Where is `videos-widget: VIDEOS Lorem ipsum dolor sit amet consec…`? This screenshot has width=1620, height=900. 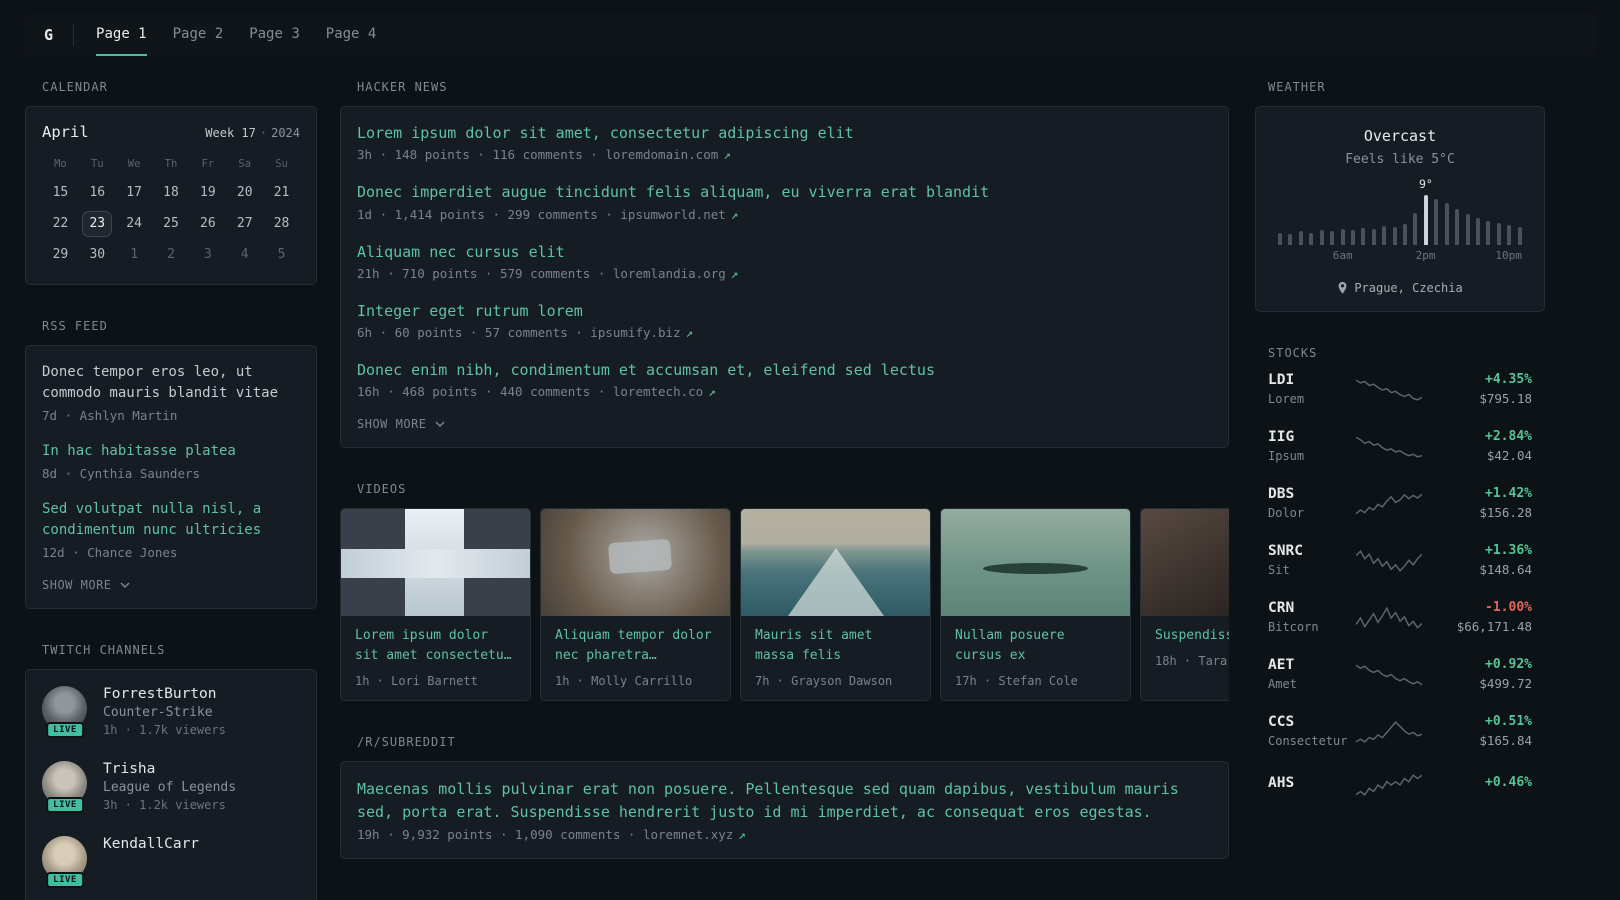
videos-widget: VIDEOS Lorem ipsum dolor sit amet consec… is located at coordinates (784, 592).